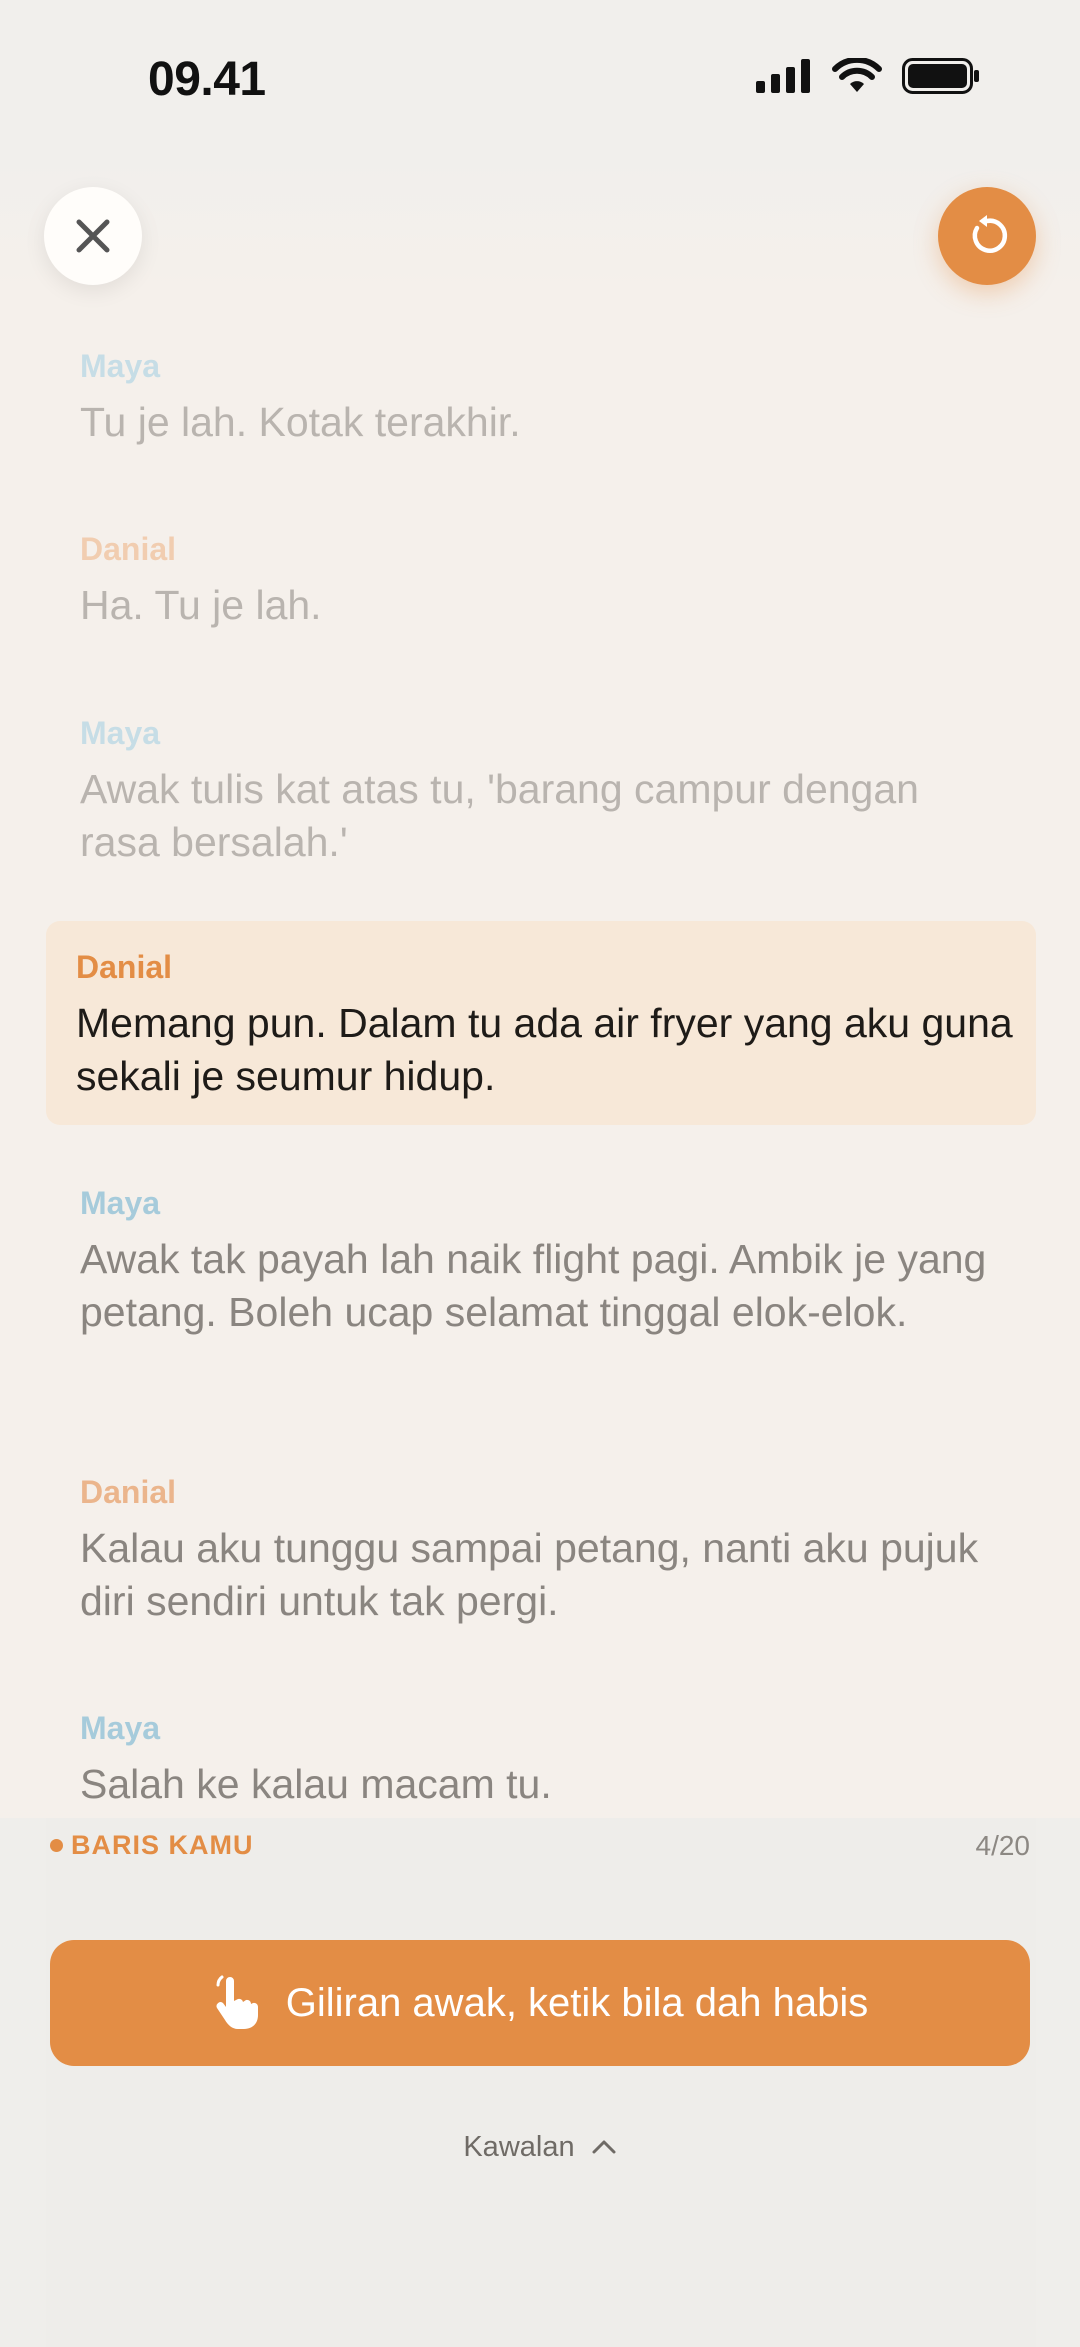 Image resolution: width=1080 pixels, height=2347 pixels. Describe the element at coordinates (540, 225) in the screenshot. I see `top-fade` at that location.